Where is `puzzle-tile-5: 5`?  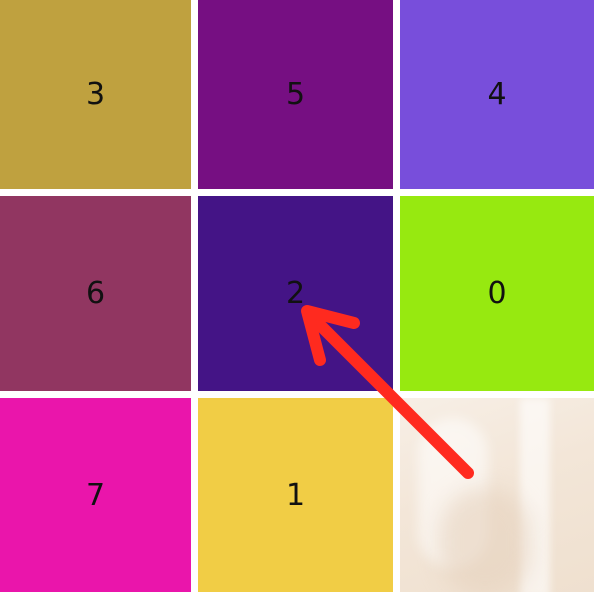
puzzle-tile-5: 5 is located at coordinates (295, 94).